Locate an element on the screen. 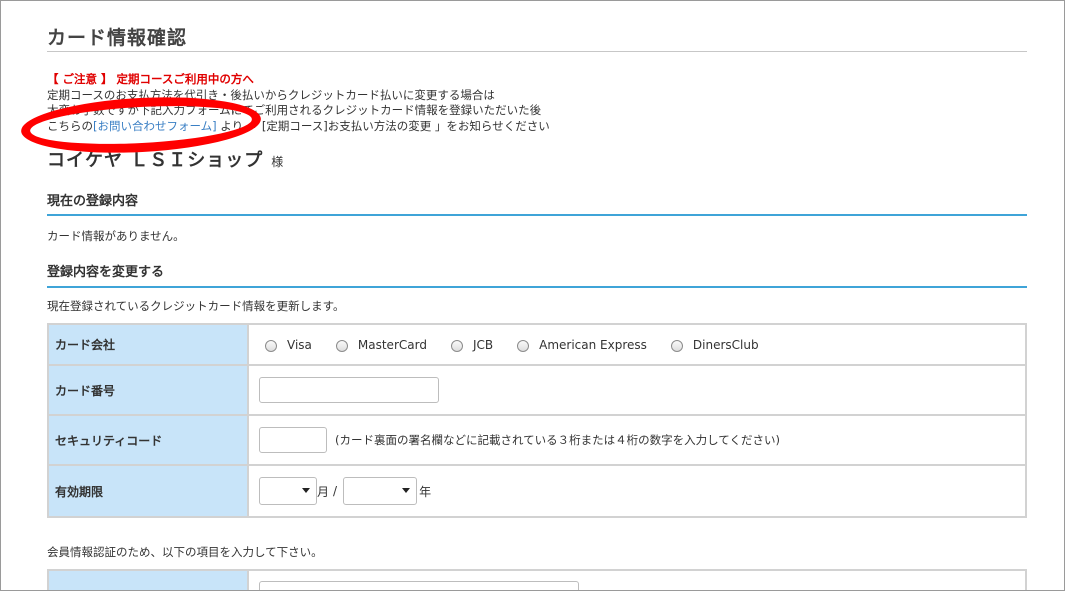  card-option-mastercard: MasterCard is located at coordinates (381, 344).